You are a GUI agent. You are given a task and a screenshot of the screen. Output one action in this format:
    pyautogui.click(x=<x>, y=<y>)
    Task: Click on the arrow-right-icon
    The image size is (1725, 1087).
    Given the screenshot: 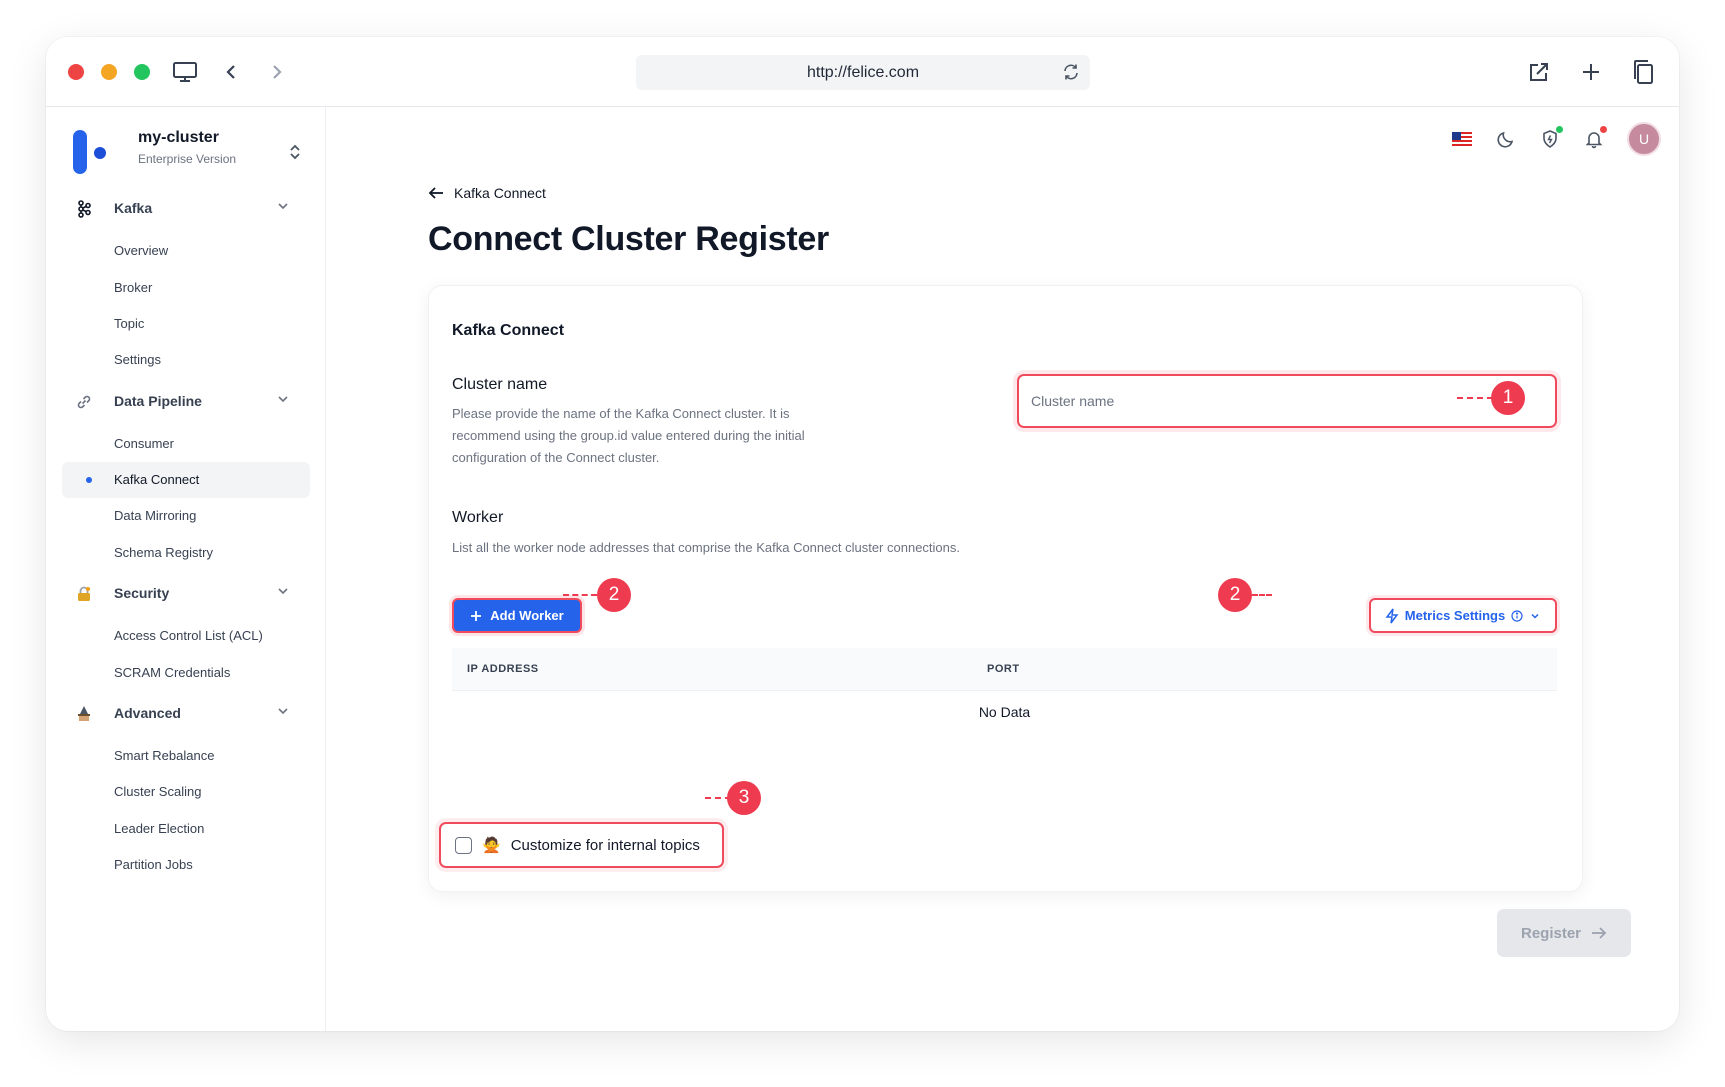 What is the action you would take?
    pyautogui.click(x=1599, y=933)
    